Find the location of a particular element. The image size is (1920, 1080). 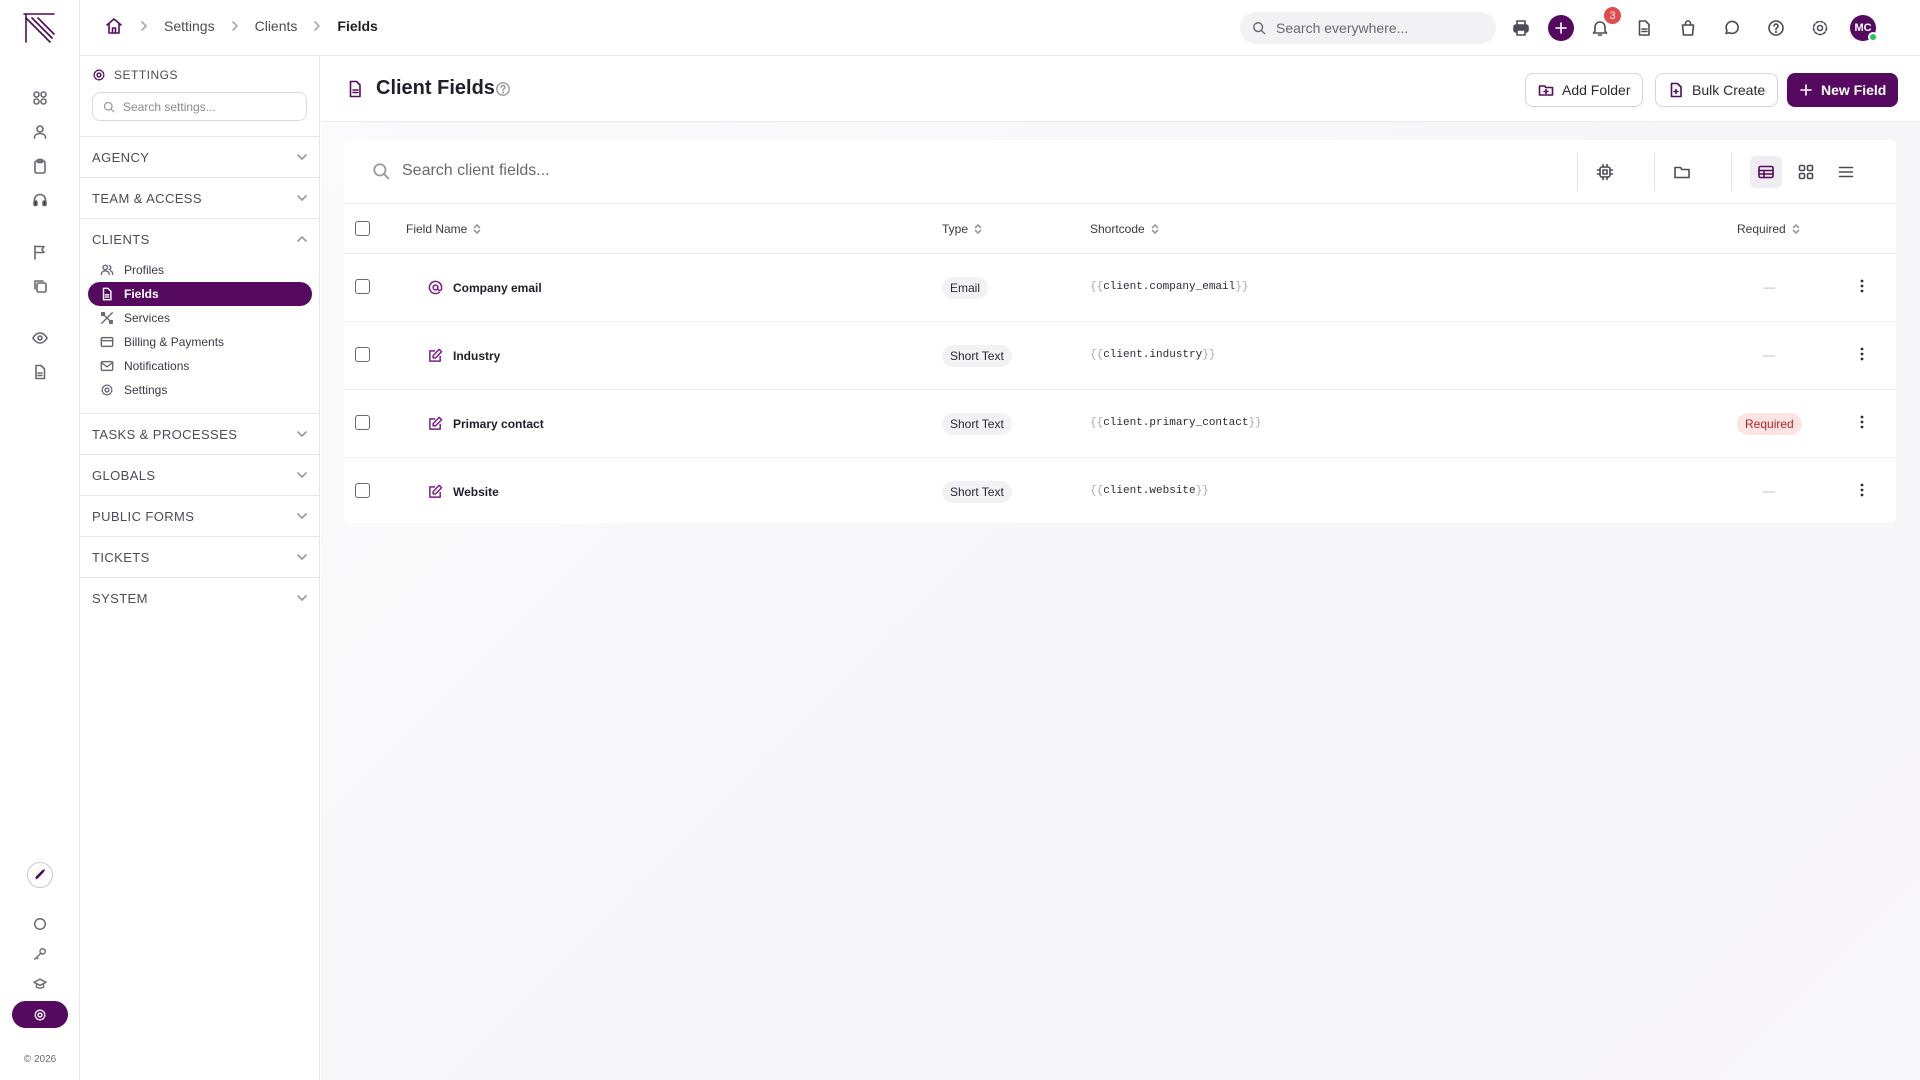

fields-search is located at coordinates (687, 171).